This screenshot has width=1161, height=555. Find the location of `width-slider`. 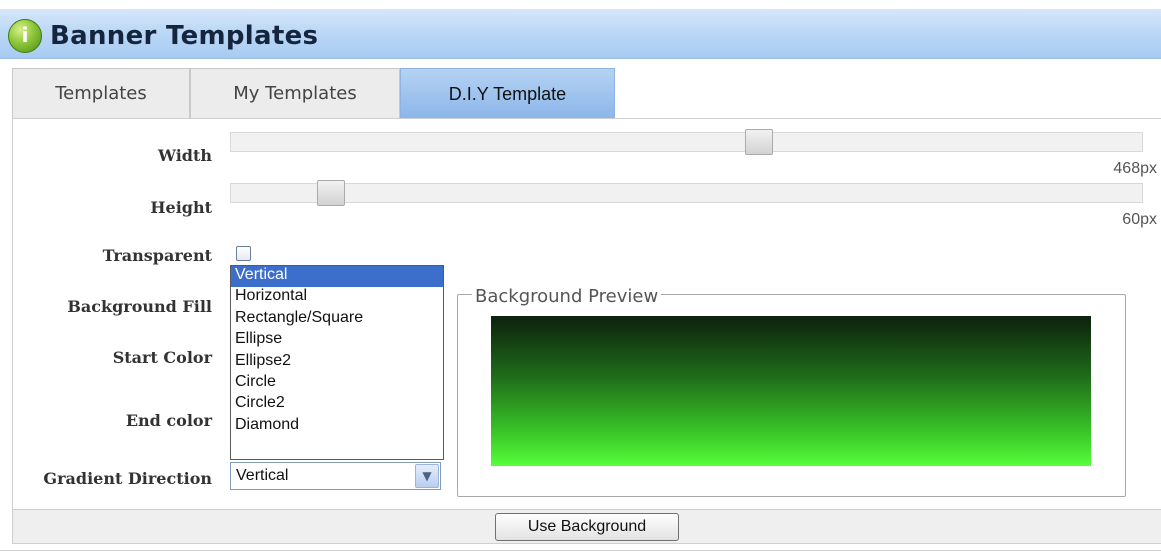

width-slider is located at coordinates (686, 142).